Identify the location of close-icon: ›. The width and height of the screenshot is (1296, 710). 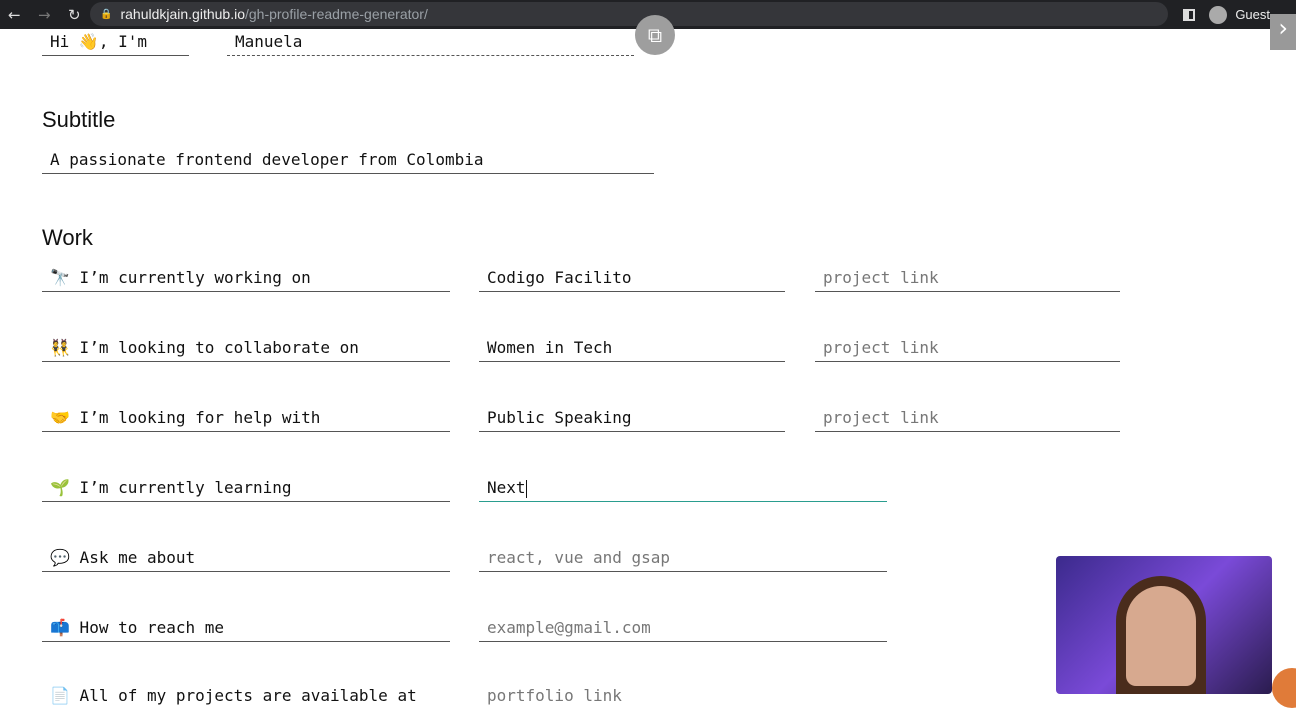
(1283, 32).